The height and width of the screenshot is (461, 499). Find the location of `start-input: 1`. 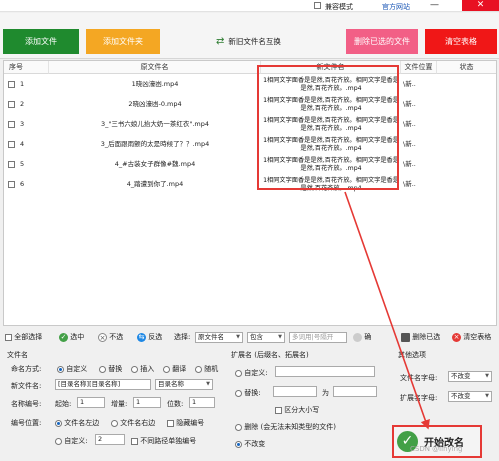

start-input: 1 is located at coordinates (91, 402).